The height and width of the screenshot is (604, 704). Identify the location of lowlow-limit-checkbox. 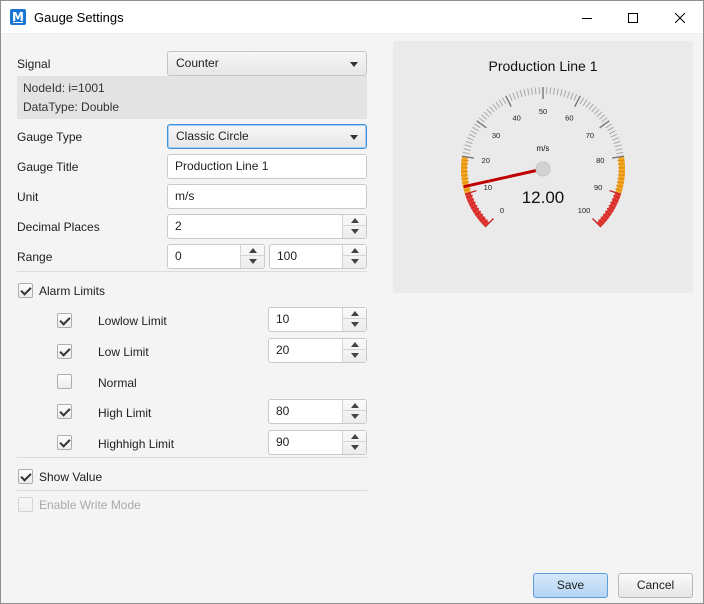
(64, 320).